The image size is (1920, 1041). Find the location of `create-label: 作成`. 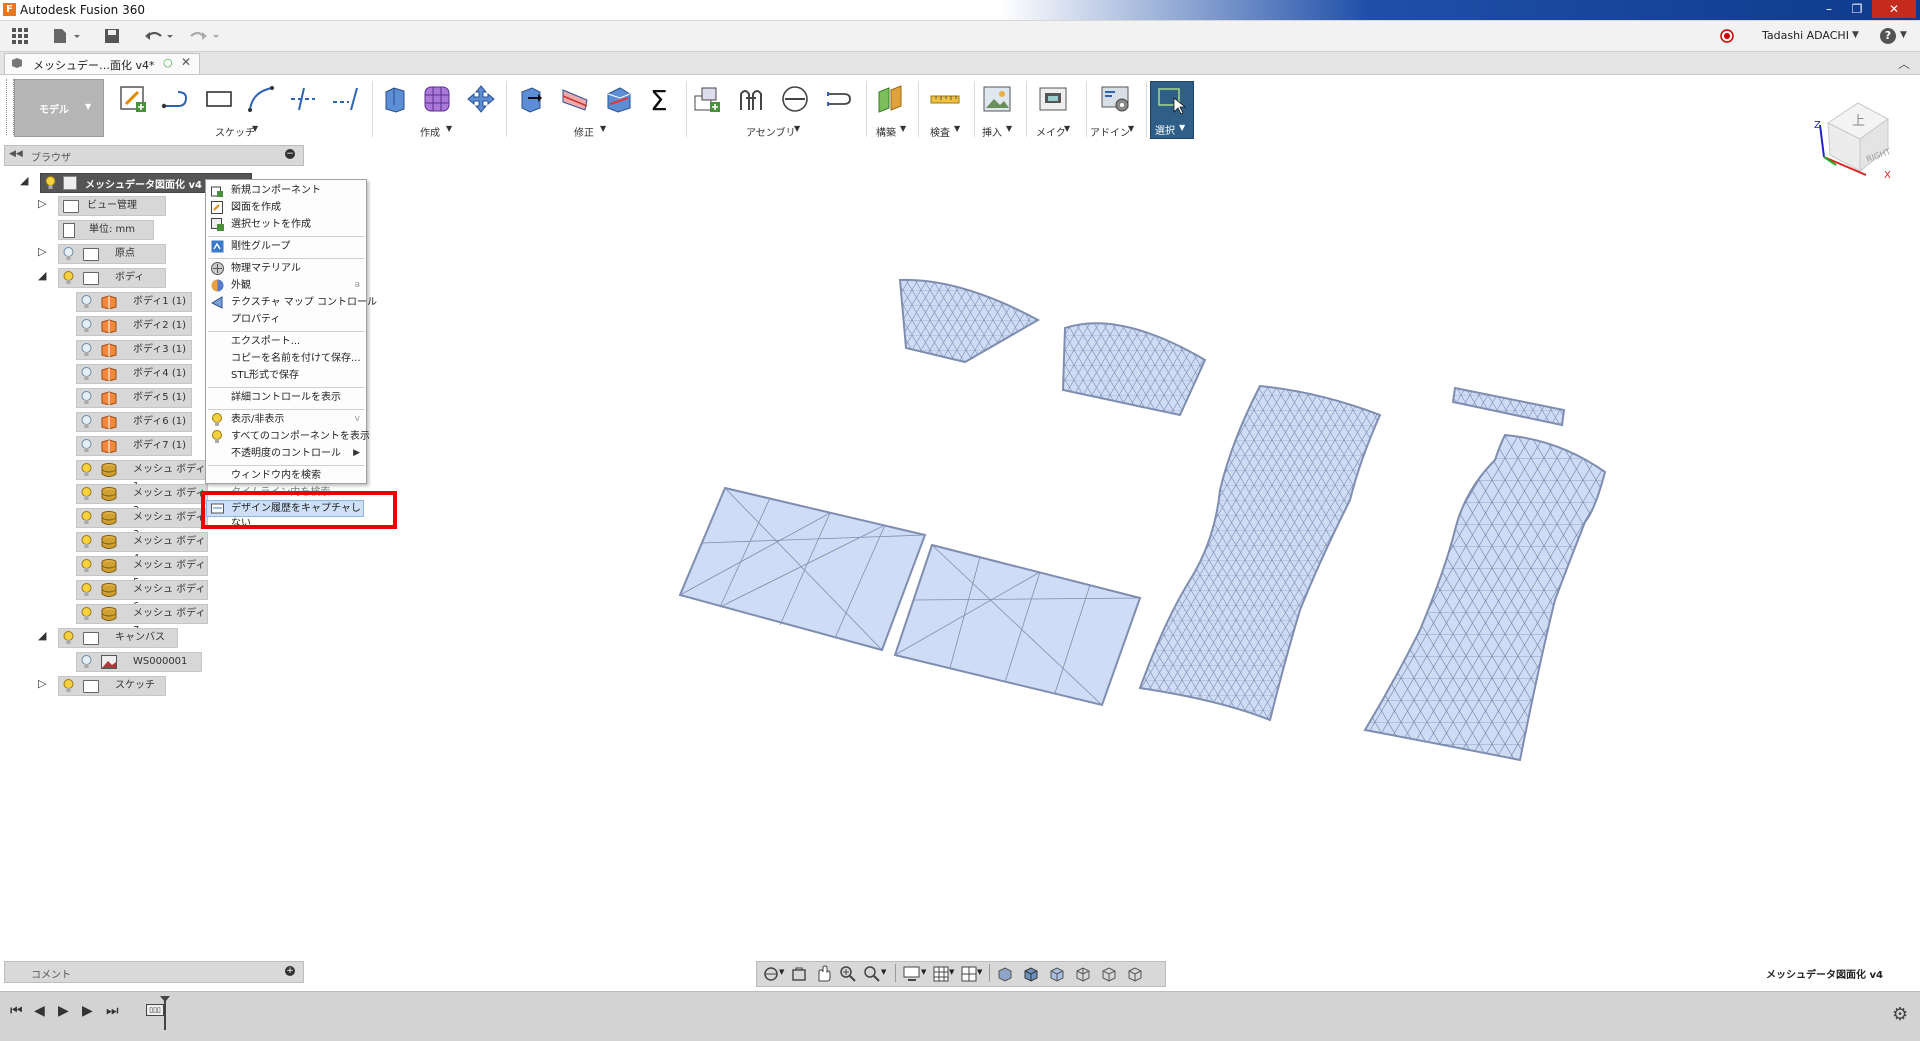

create-label: 作成 is located at coordinates (430, 131).